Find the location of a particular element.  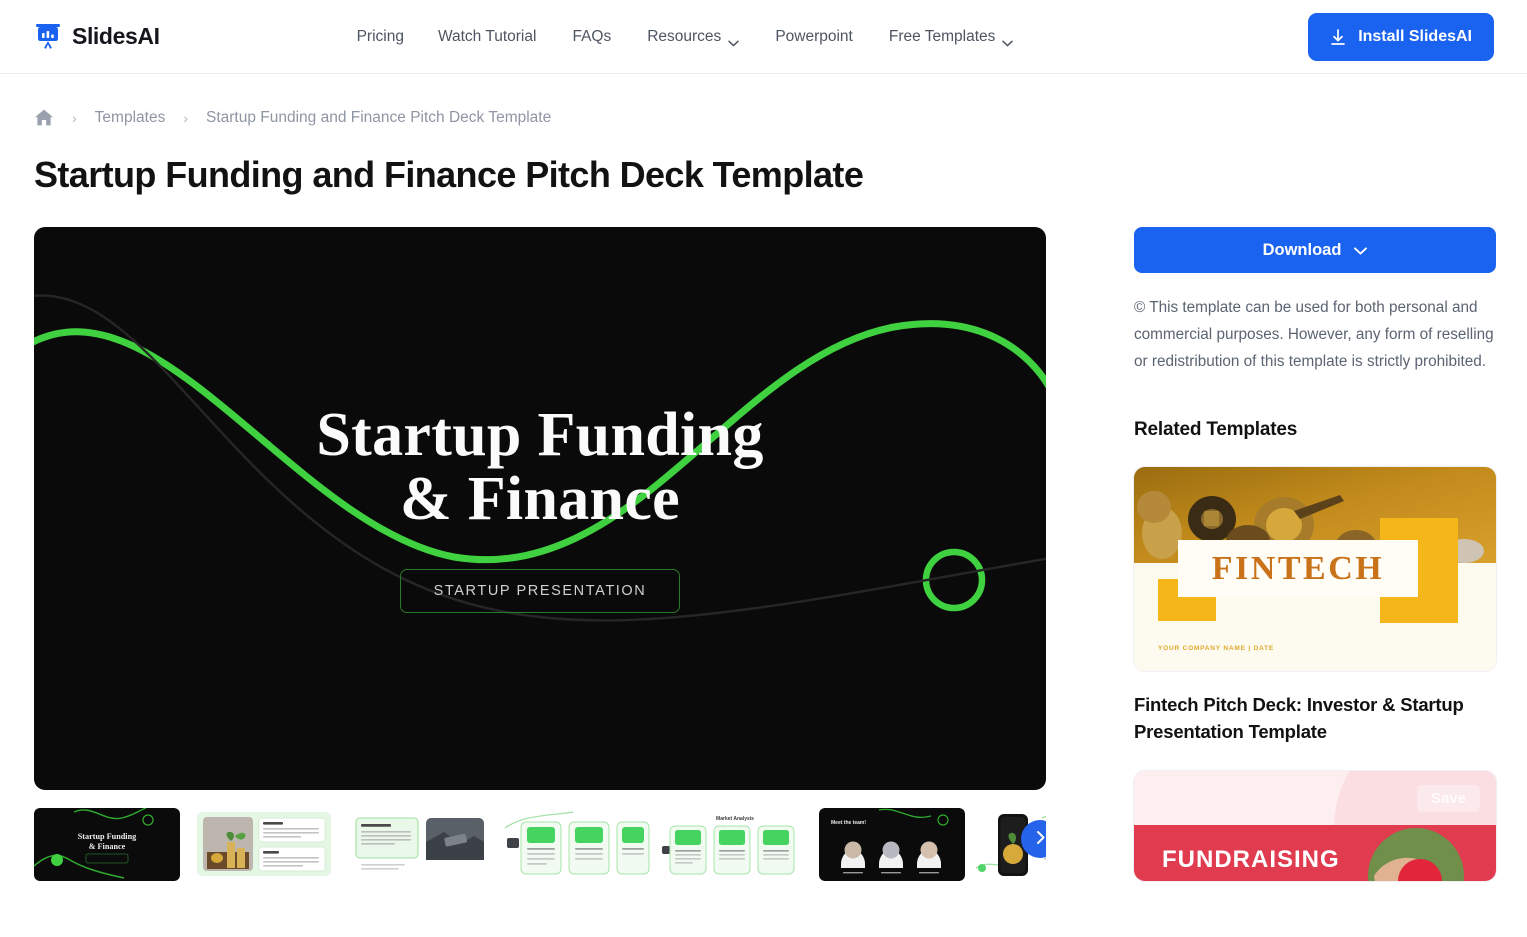

nav-item-powerpoint: Powerpoint is located at coordinates (832, 37).